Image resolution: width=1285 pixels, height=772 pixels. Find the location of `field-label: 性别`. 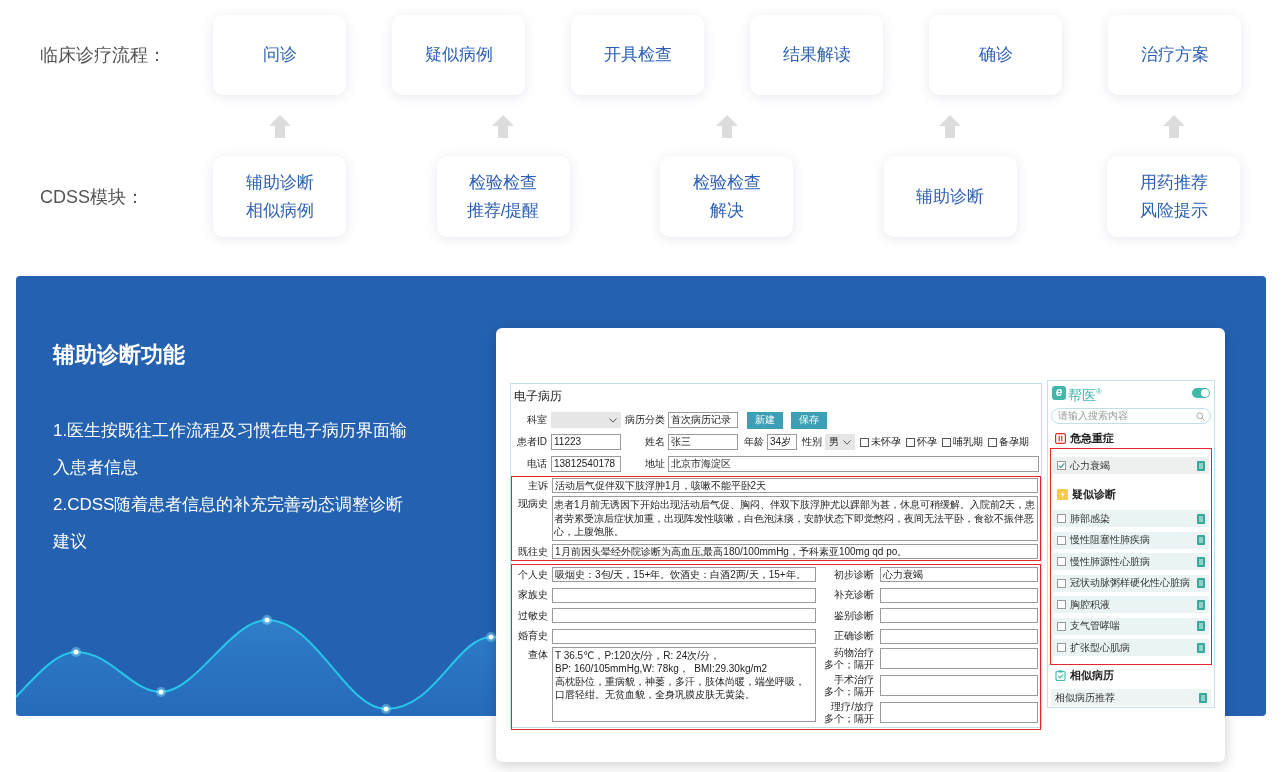

field-label: 性别 is located at coordinates (812, 442).